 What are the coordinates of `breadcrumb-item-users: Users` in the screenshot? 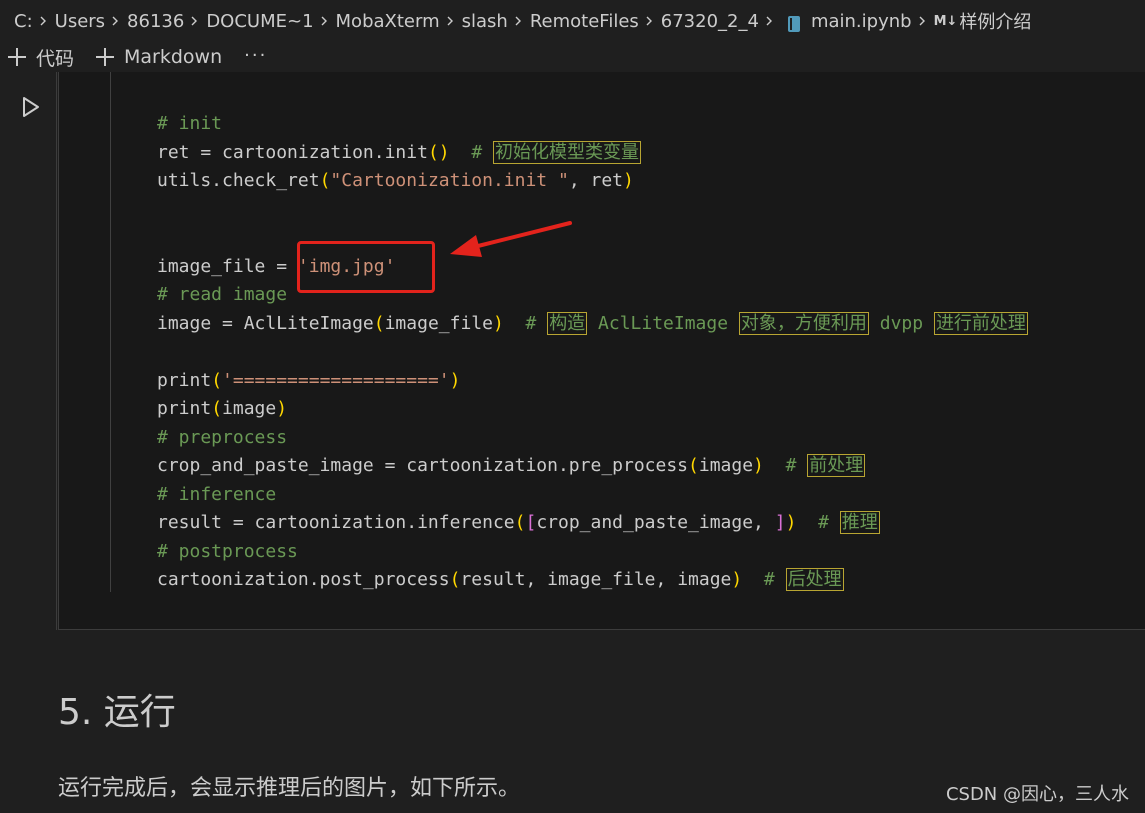 It's located at (80, 21).